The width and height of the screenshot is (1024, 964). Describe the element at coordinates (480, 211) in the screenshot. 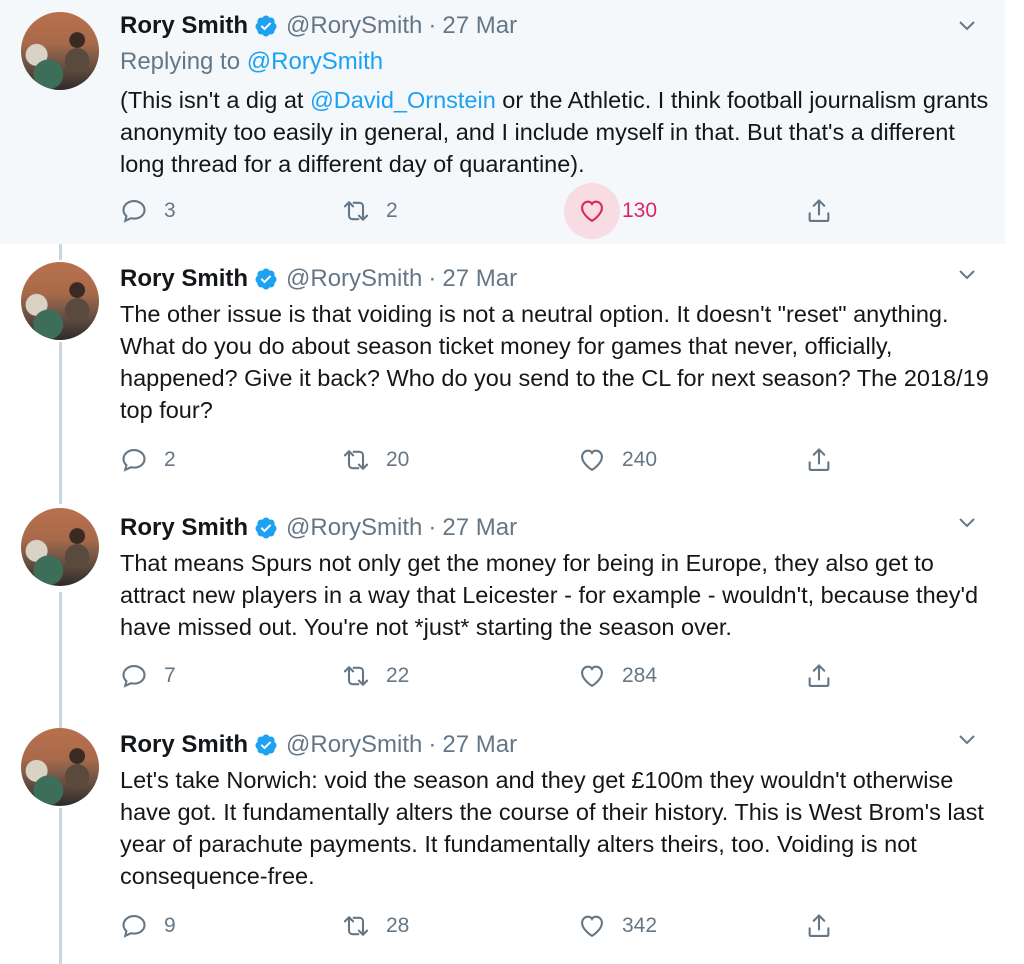

I see `tweet-actions: 3 2 130` at that location.